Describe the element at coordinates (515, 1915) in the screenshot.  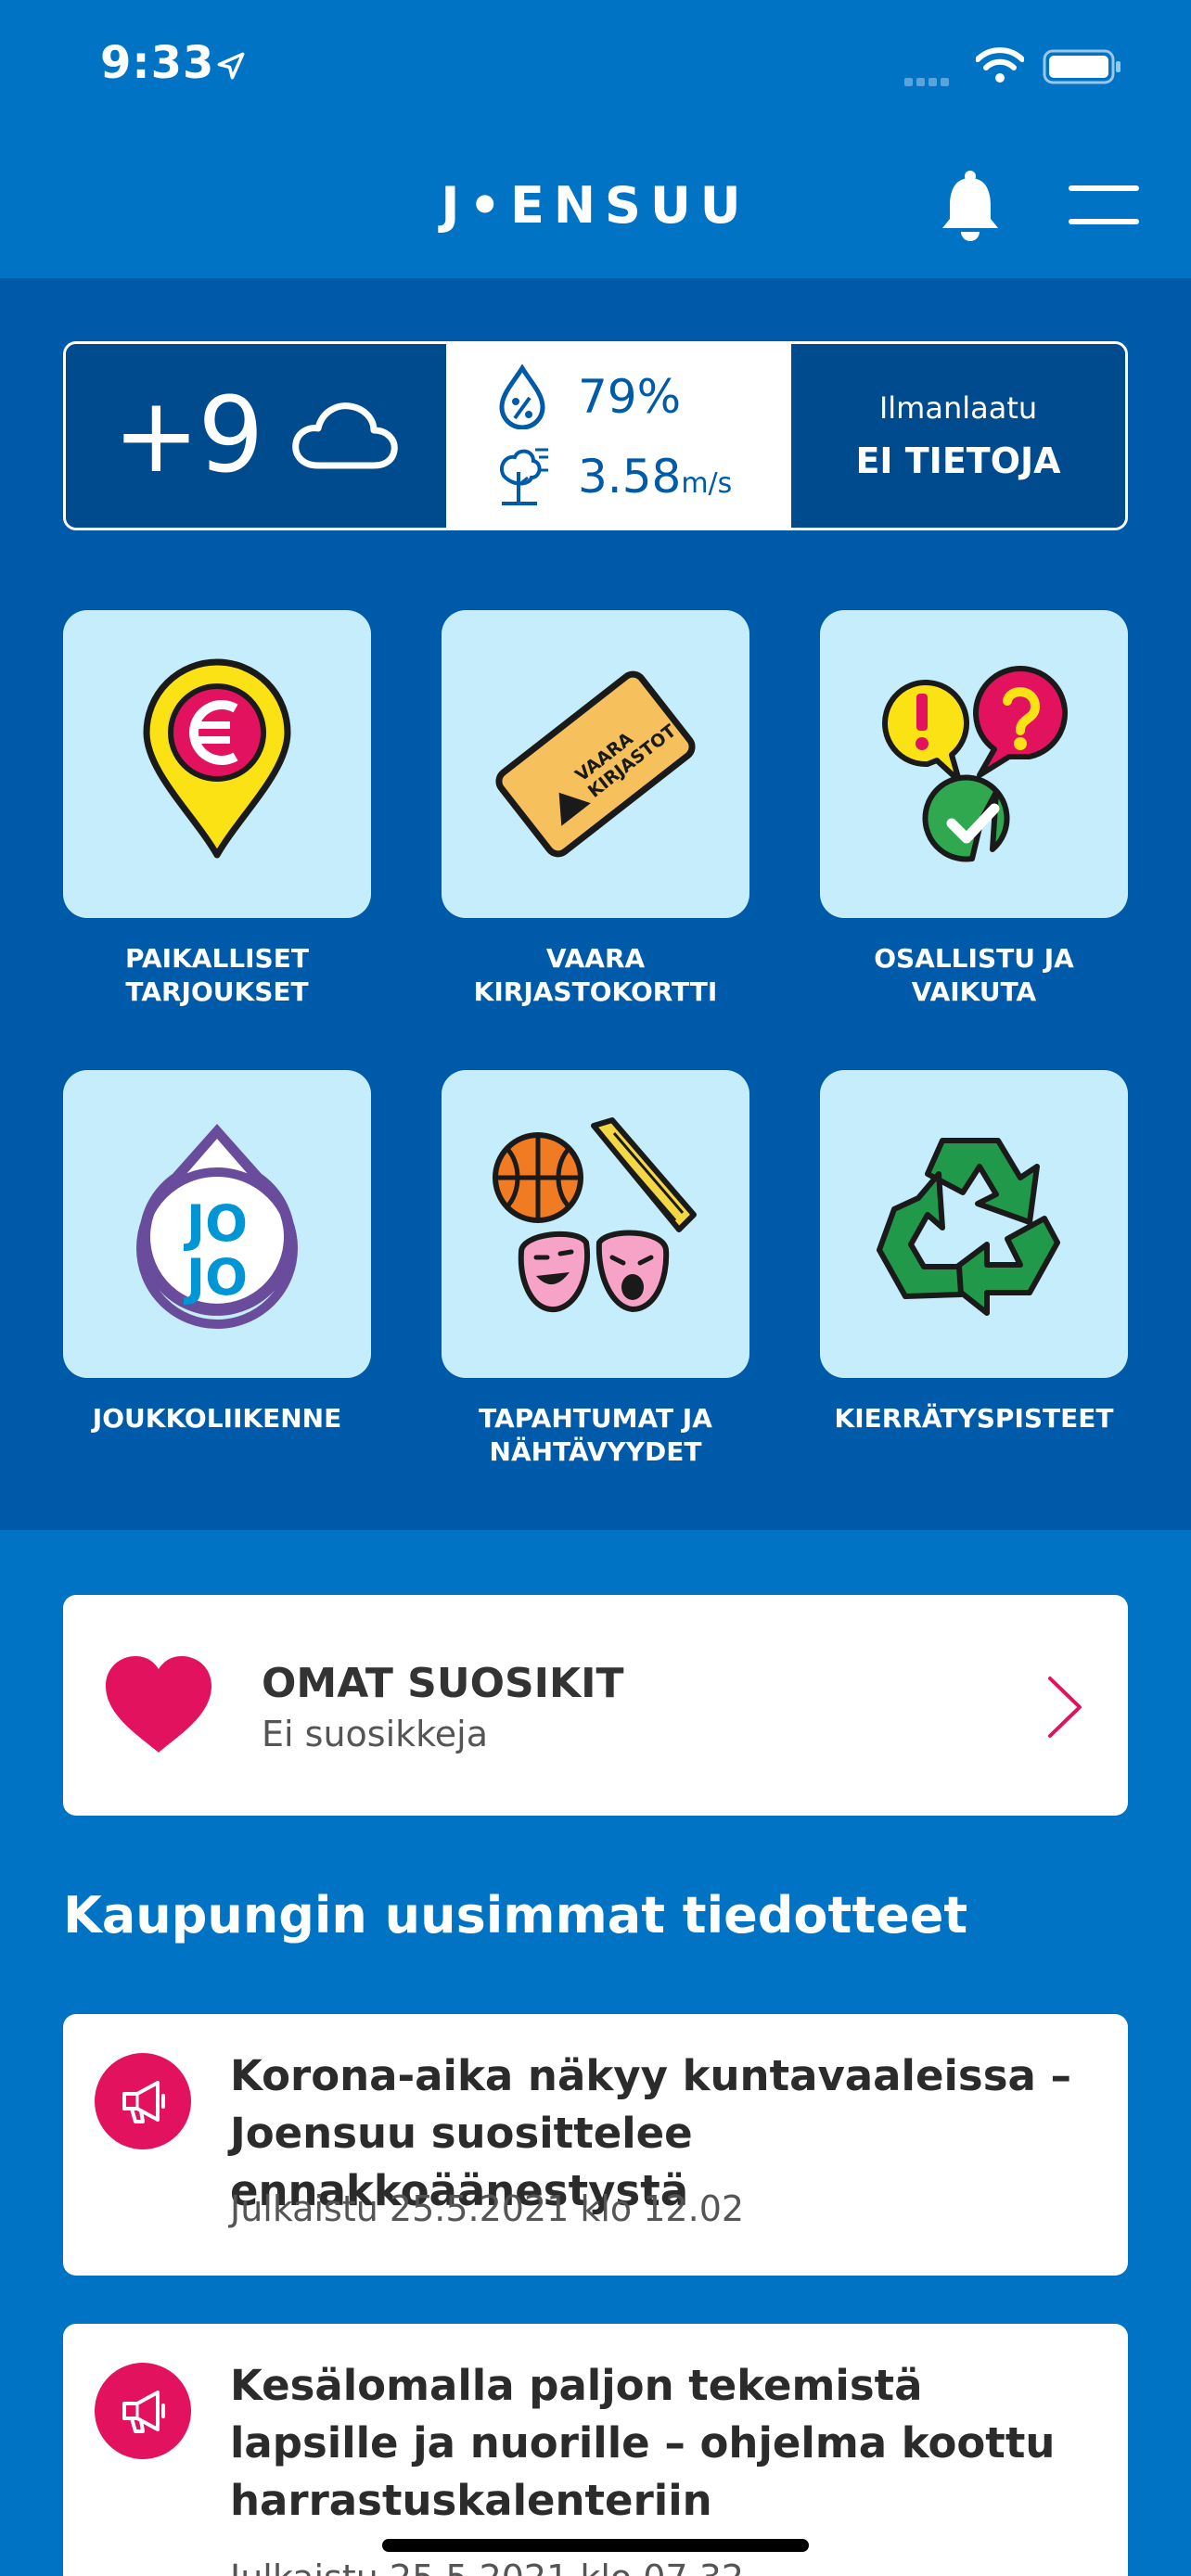
I see `news-section-heading: Kaupungin uusimmat tiedotteet` at that location.